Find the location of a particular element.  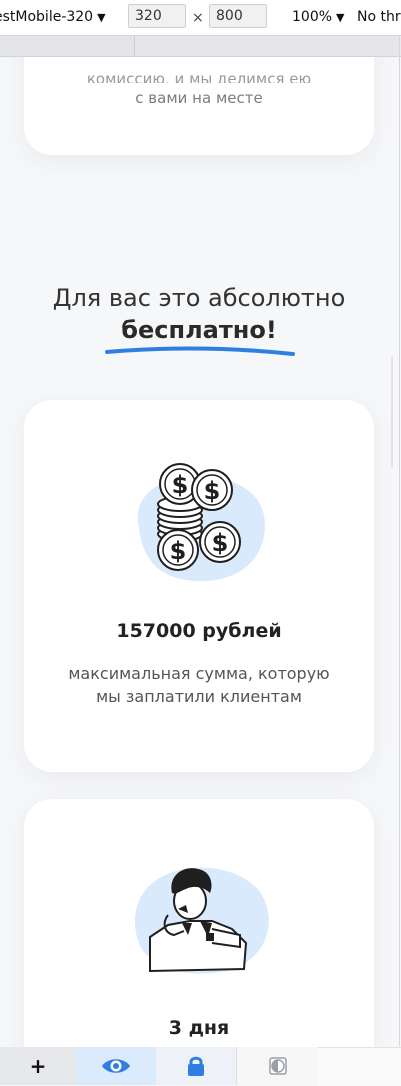

device-preset-dropdown: estMobile-320 ▼ is located at coordinates (53, 17).